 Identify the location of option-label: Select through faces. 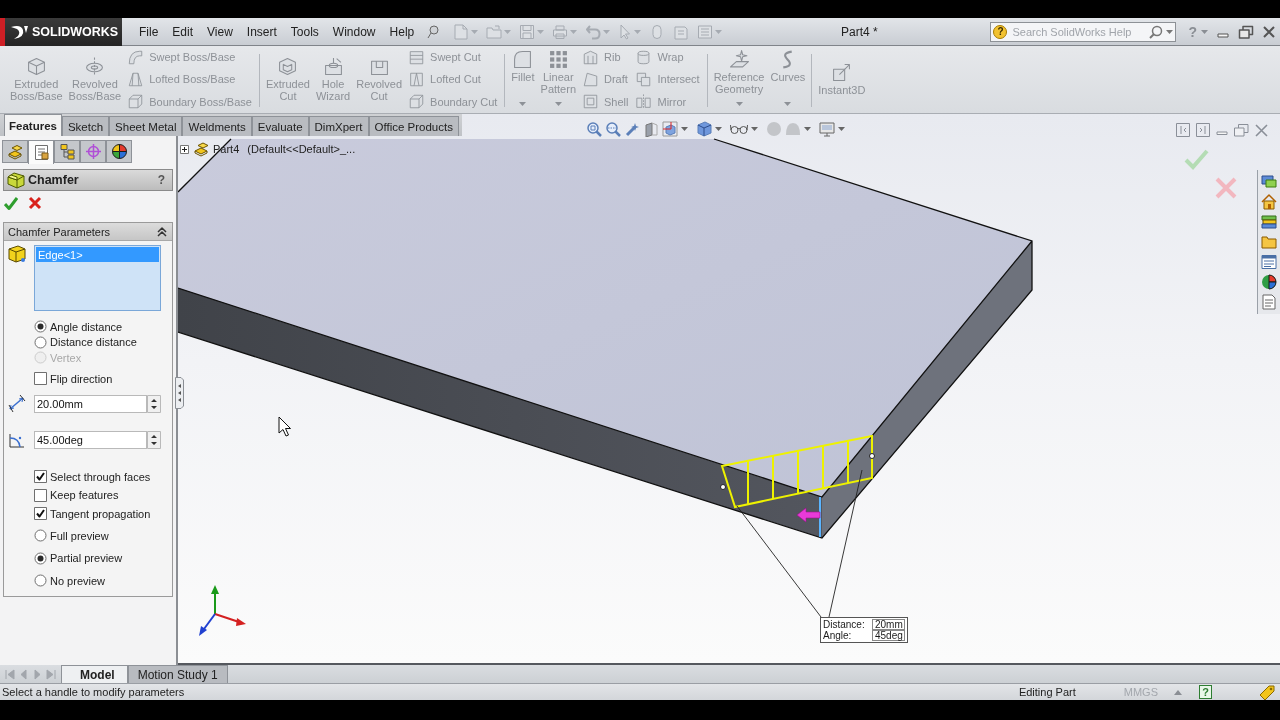
(100, 476).